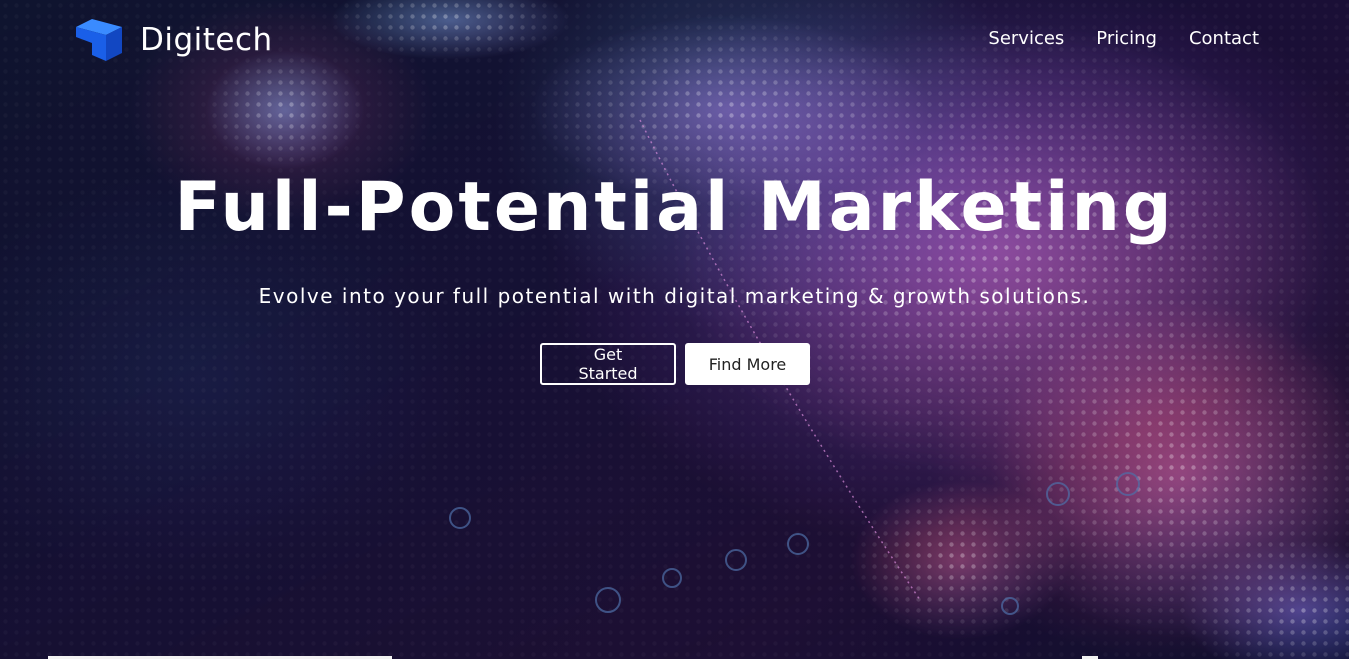 This screenshot has height=659, width=1349. I want to click on brand-logo-link: Digitech, so click(173, 40).